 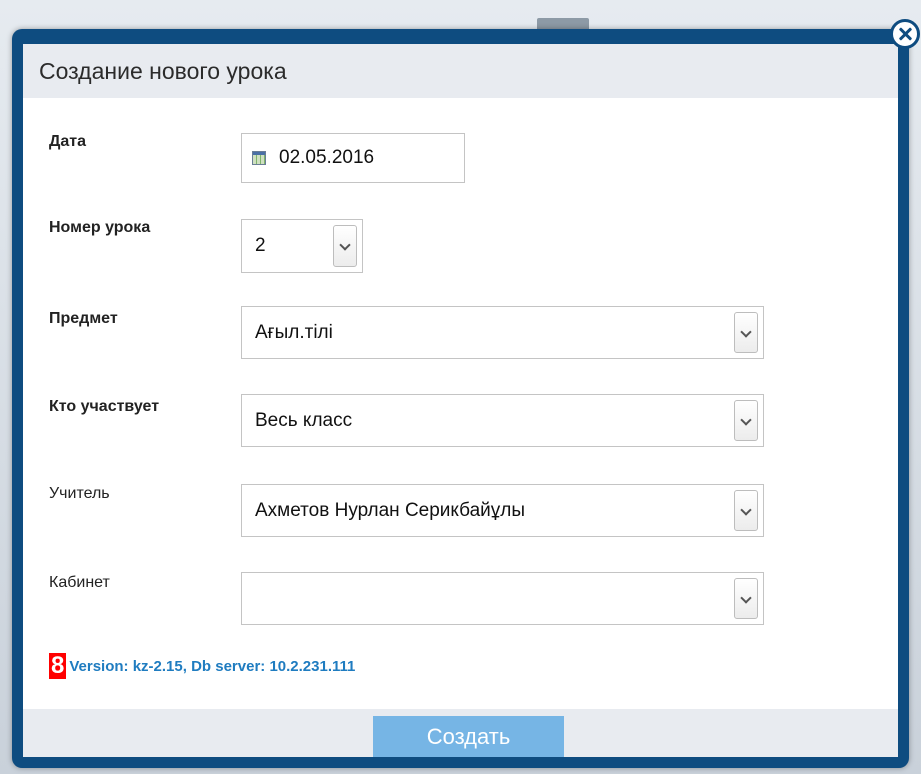 What do you see at coordinates (58, 665) in the screenshot?
I see `version-badge: 8` at bounding box center [58, 665].